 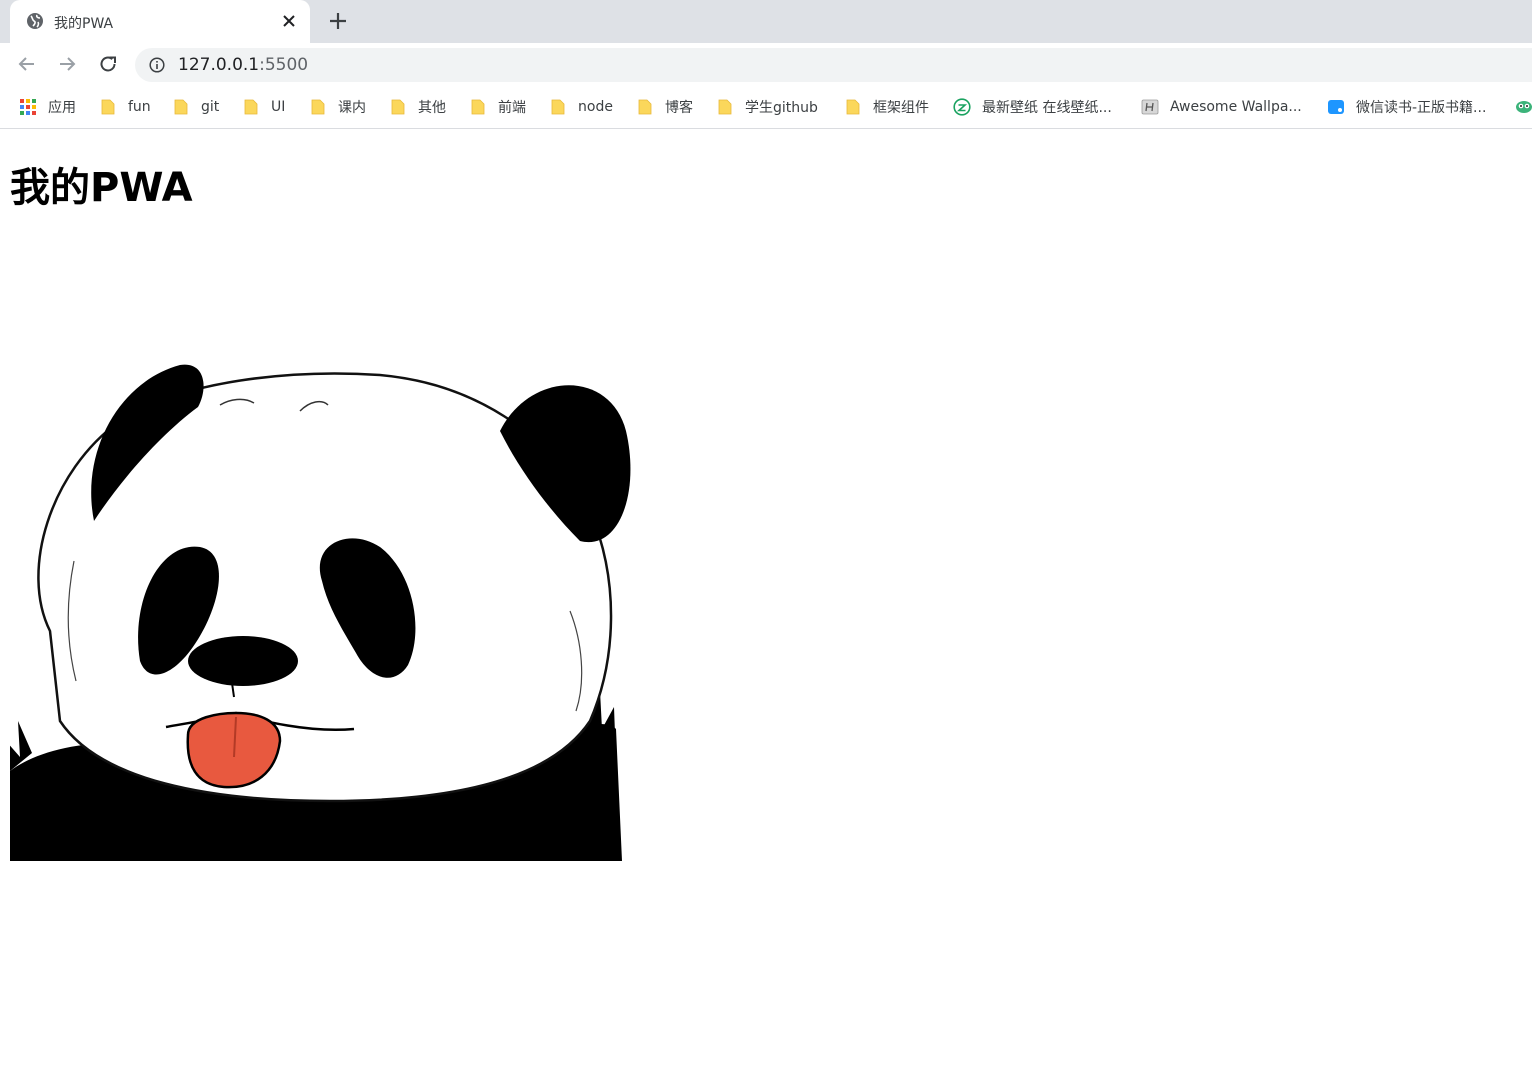 What do you see at coordinates (139, 107) in the screenshot?
I see `bookmark-label: fun` at bounding box center [139, 107].